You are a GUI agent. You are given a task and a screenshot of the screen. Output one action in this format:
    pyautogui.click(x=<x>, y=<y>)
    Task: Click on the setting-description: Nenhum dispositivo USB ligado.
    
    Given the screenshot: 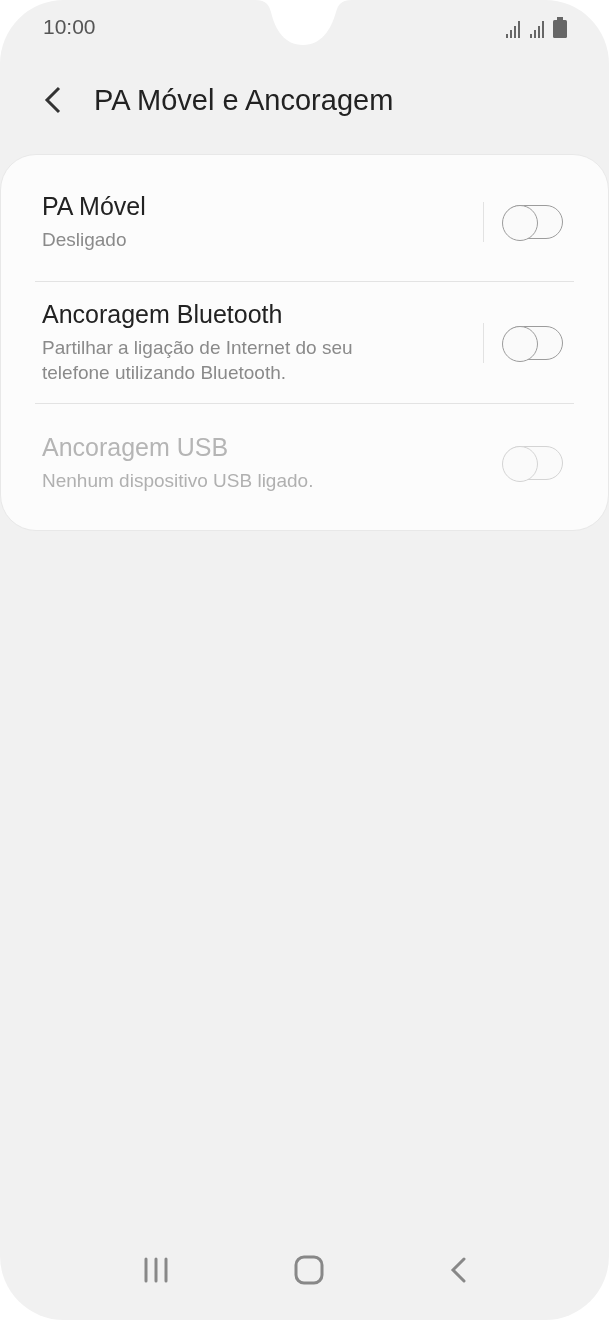 What is the action you would take?
    pyautogui.click(x=178, y=481)
    